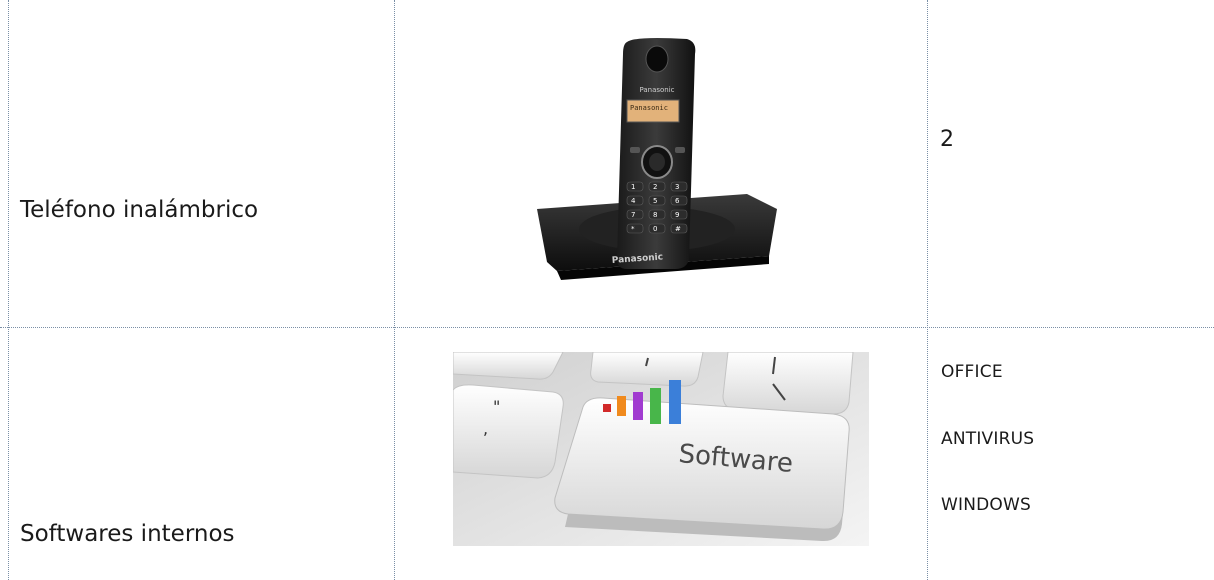  I want to click on item-name: Softwares internos, so click(127, 534).